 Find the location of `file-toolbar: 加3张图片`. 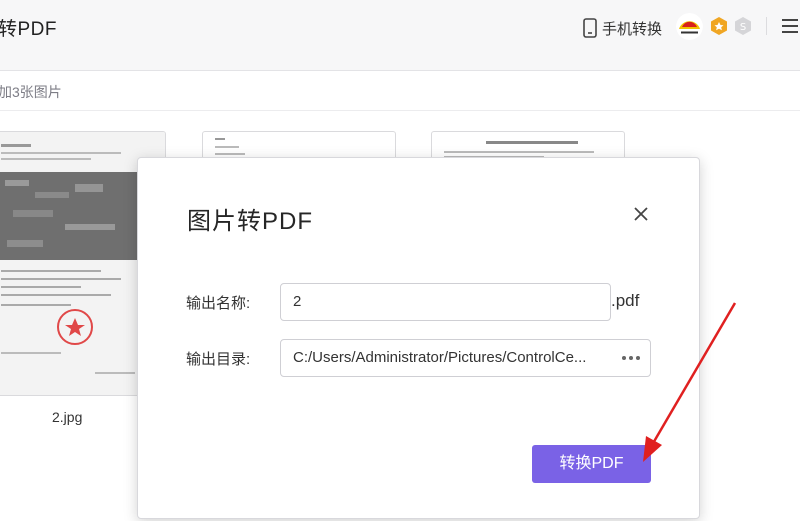

file-toolbar: 加3张图片 is located at coordinates (400, 91).